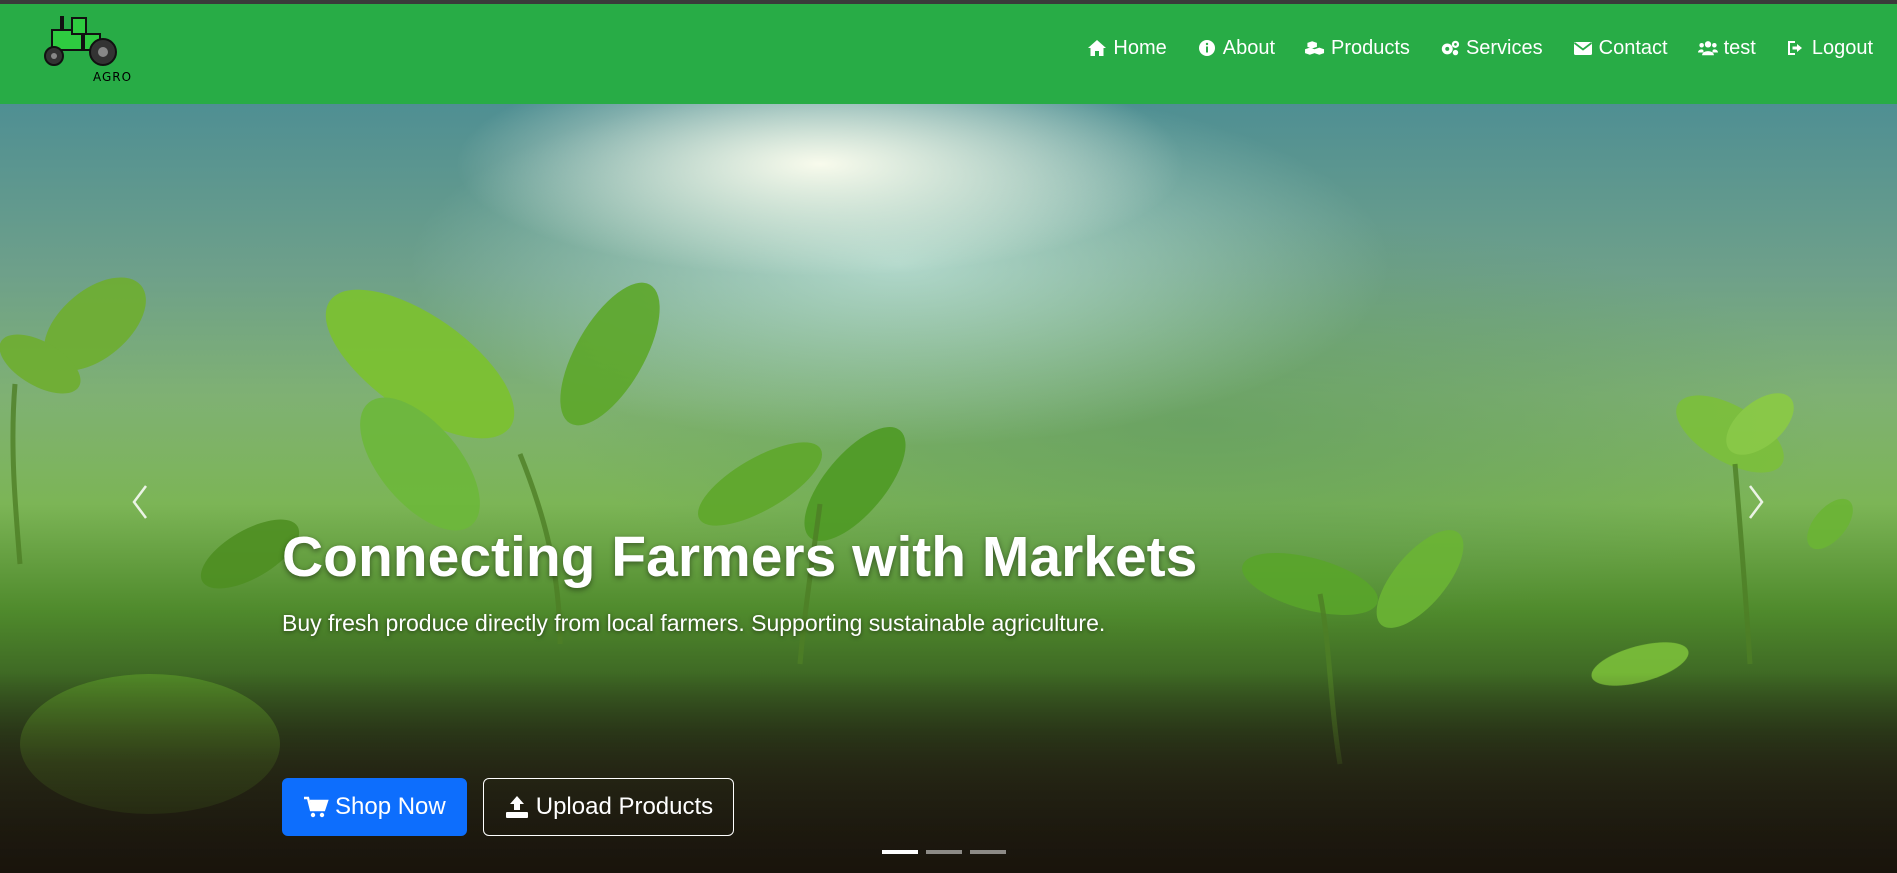  What do you see at coordinates (80, 41) in the screenshot?
I see `tractor-icon` at bounding box center [80, 41].